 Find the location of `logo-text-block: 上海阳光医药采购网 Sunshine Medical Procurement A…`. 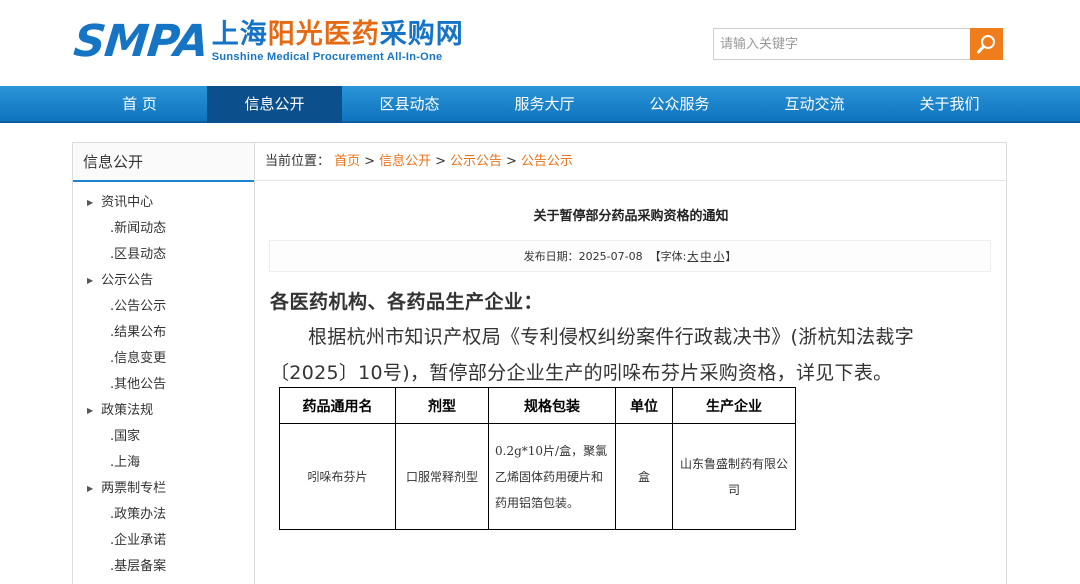

logo-text-block: 上海阳光医药采购网 Sunshine Medical Procurement A… is located at coordinates (338, 42).